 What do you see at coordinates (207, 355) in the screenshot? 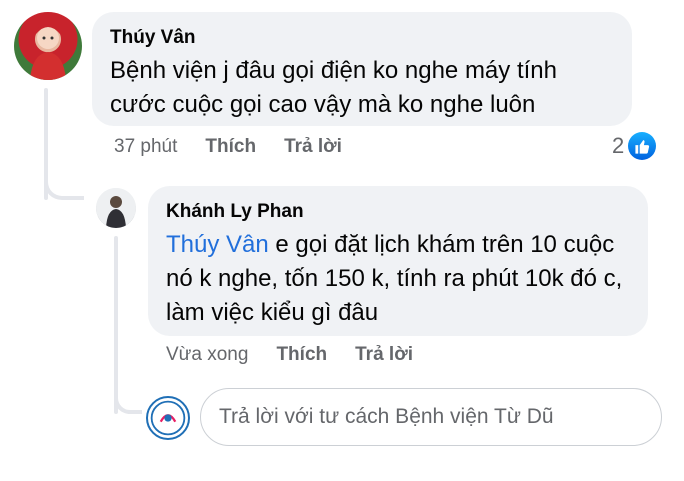
I see `reply-timestamp: Vừa xong` at bounding box center [207, 355].